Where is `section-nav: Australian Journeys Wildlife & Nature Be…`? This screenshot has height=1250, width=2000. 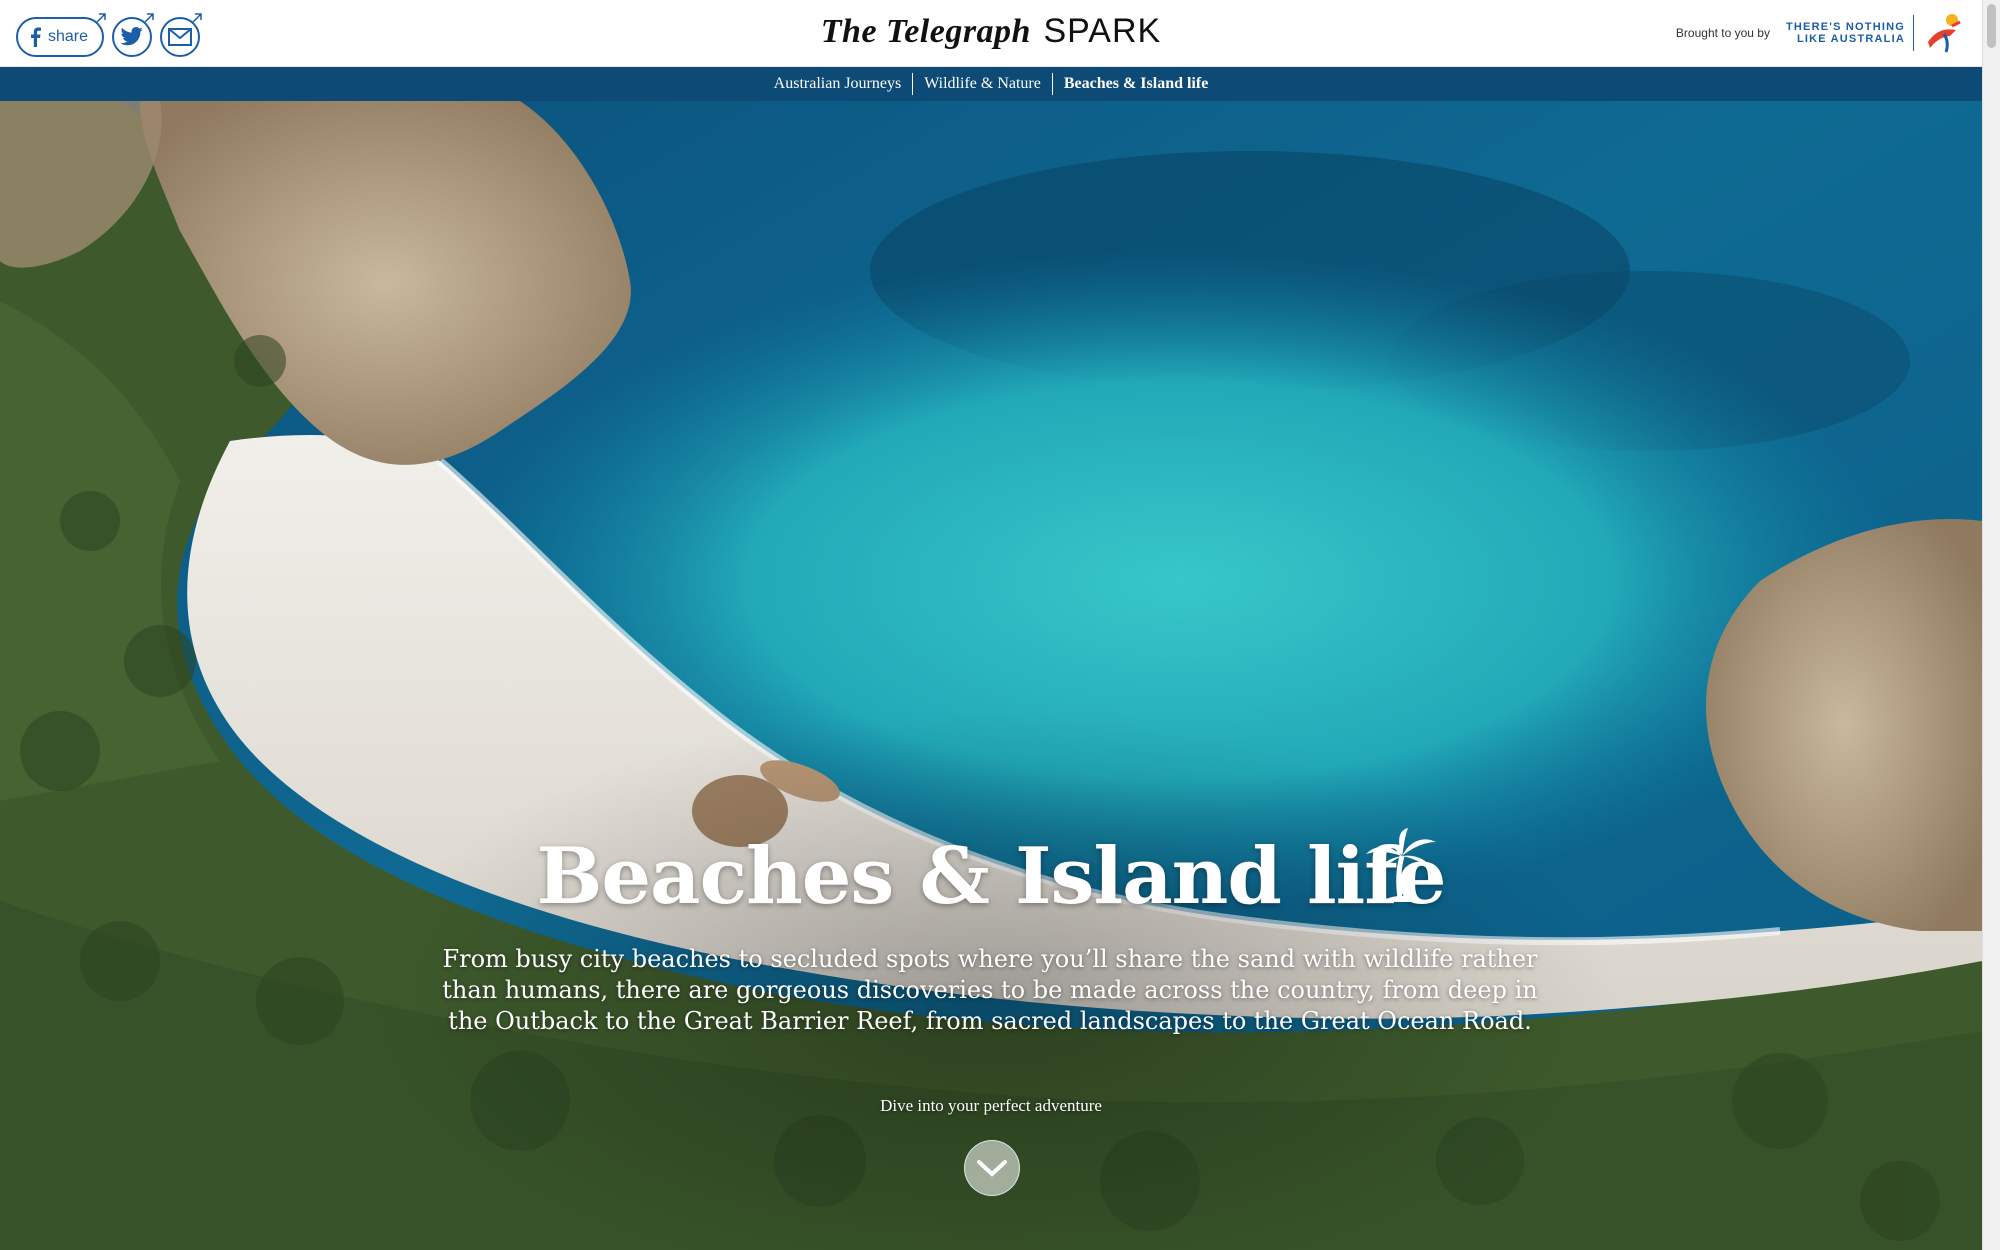
section-nav: Australian Journeys Wildlife & Nature Be… is located at coordinates (991, 84).